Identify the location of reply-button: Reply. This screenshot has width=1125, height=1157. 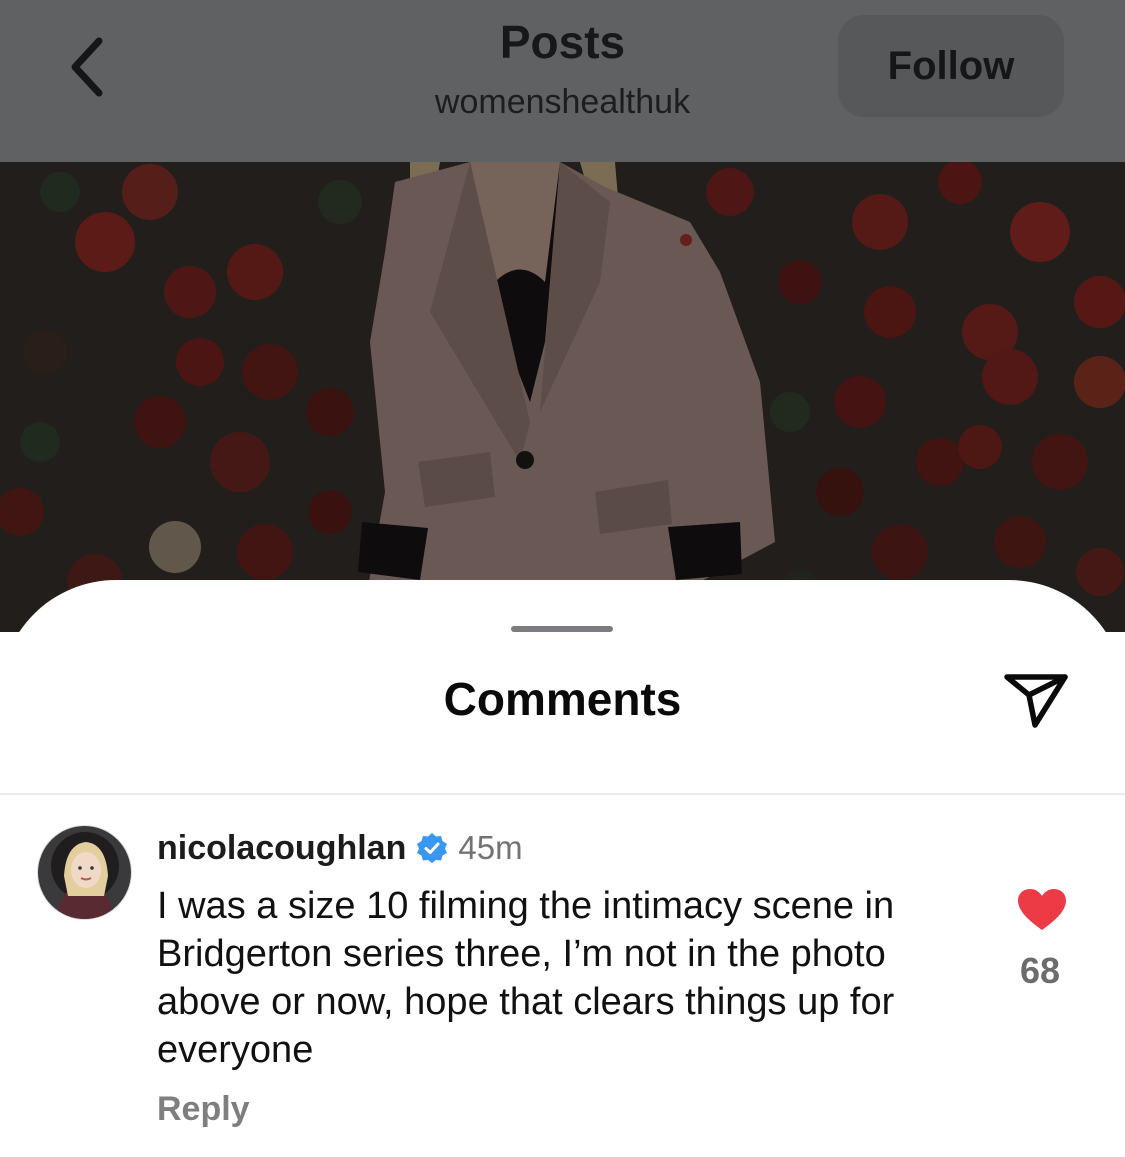
(203, 1109).